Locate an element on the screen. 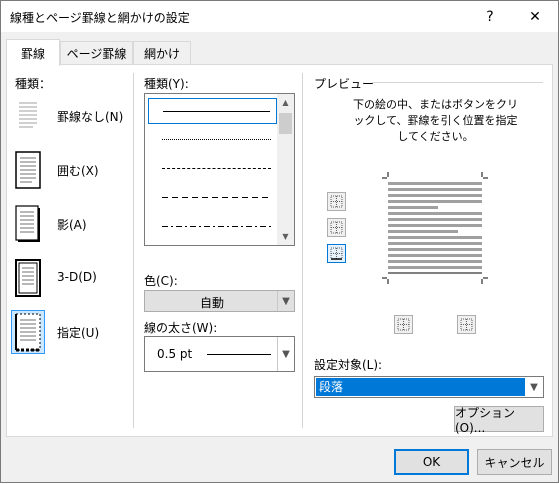 The image size is (559, 484). apply-to-label: 設定対象(L): is located at coordinates (348, 365).